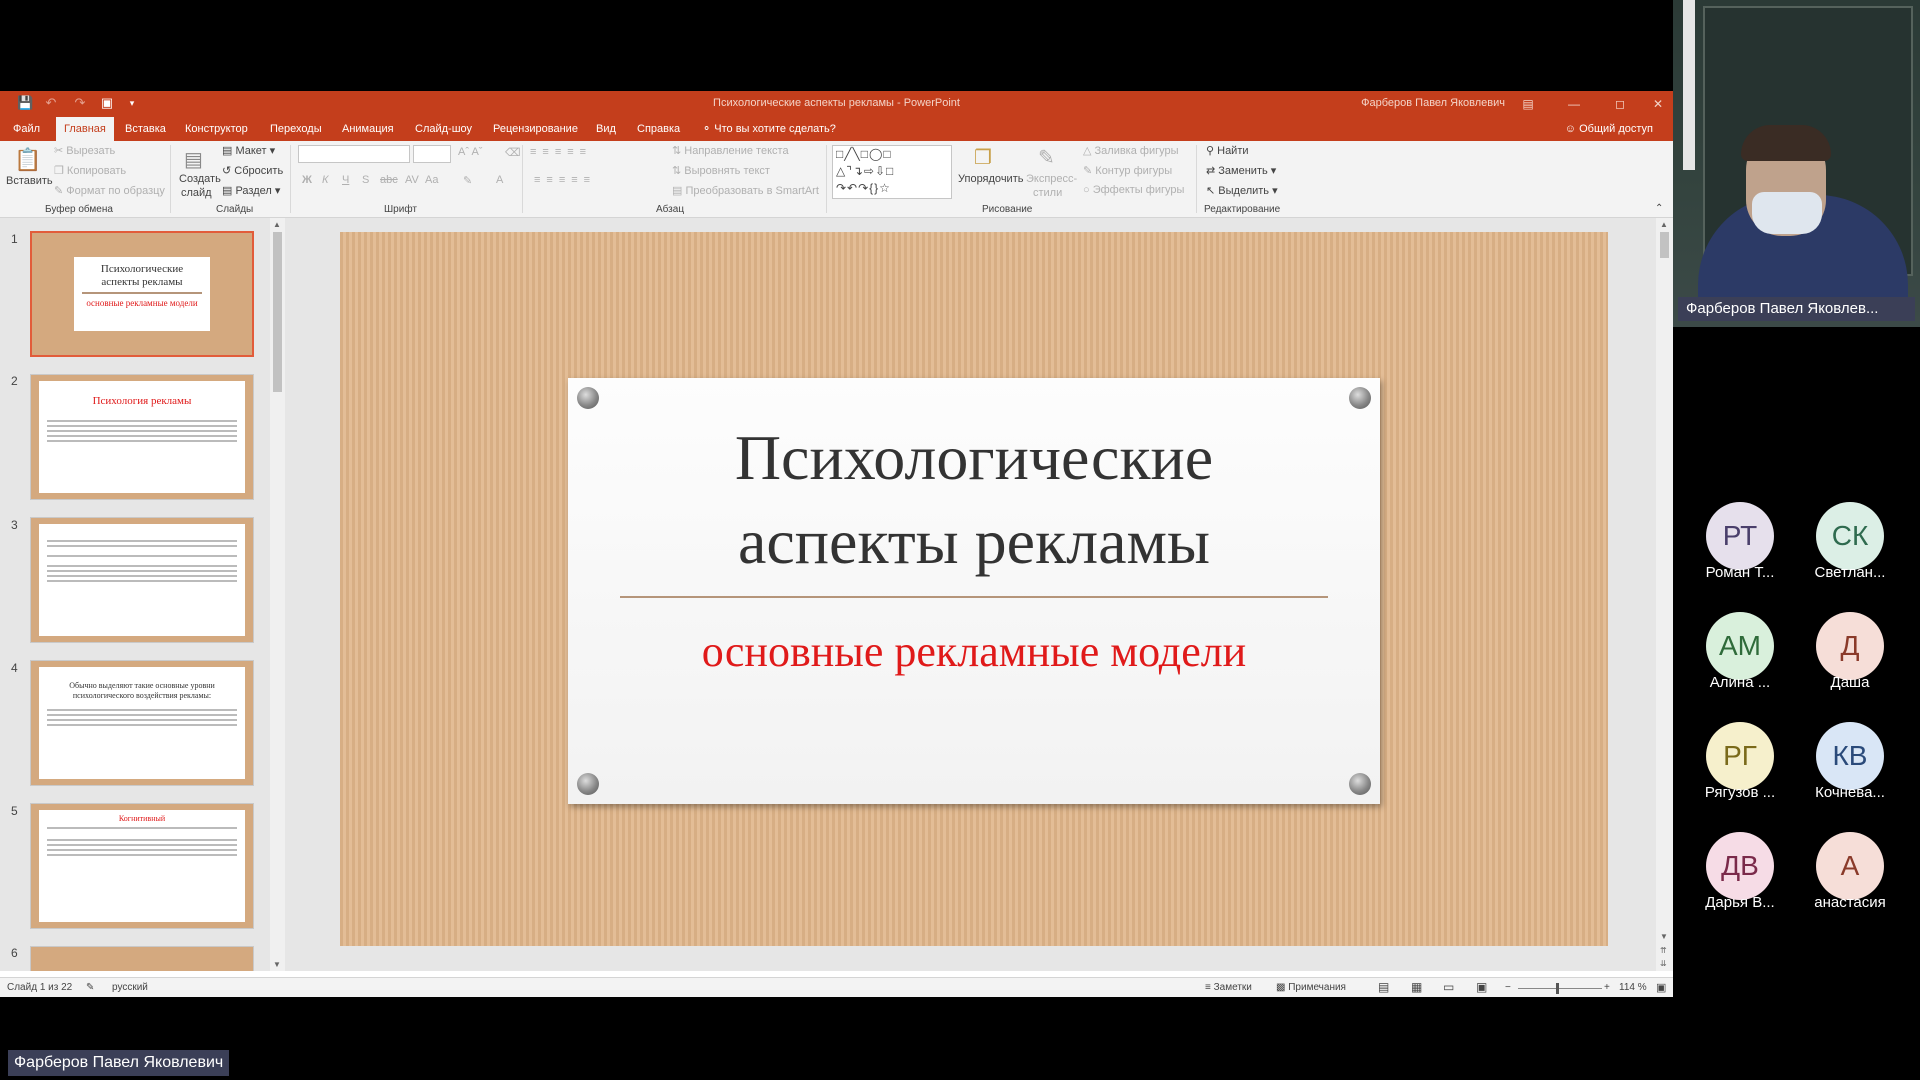 This screenshot has width=1920, height=1080. What do you see at coordinates (1196, 179) in the screenshot?
I see `group-separator` at bounding box center [1196, 179].